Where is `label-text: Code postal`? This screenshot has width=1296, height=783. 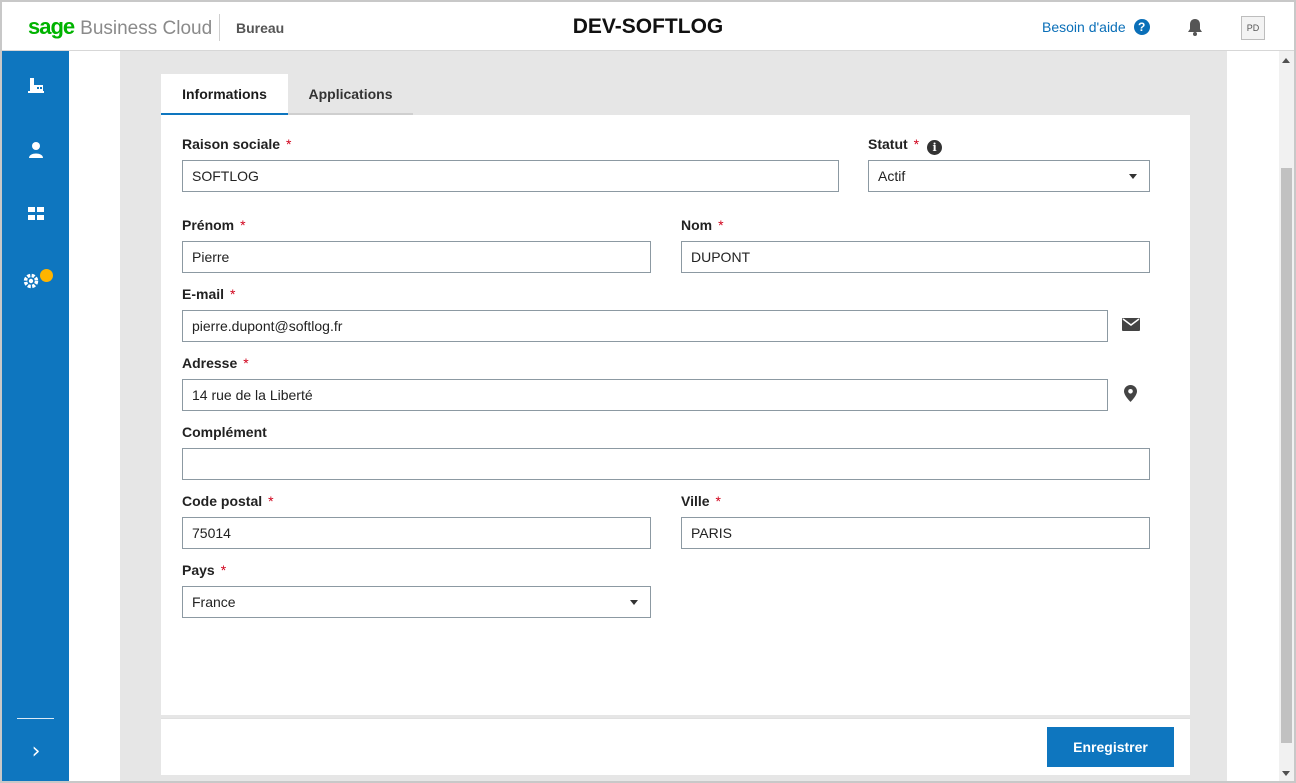
label-text: Code postal is located at coordinates (222, 501).